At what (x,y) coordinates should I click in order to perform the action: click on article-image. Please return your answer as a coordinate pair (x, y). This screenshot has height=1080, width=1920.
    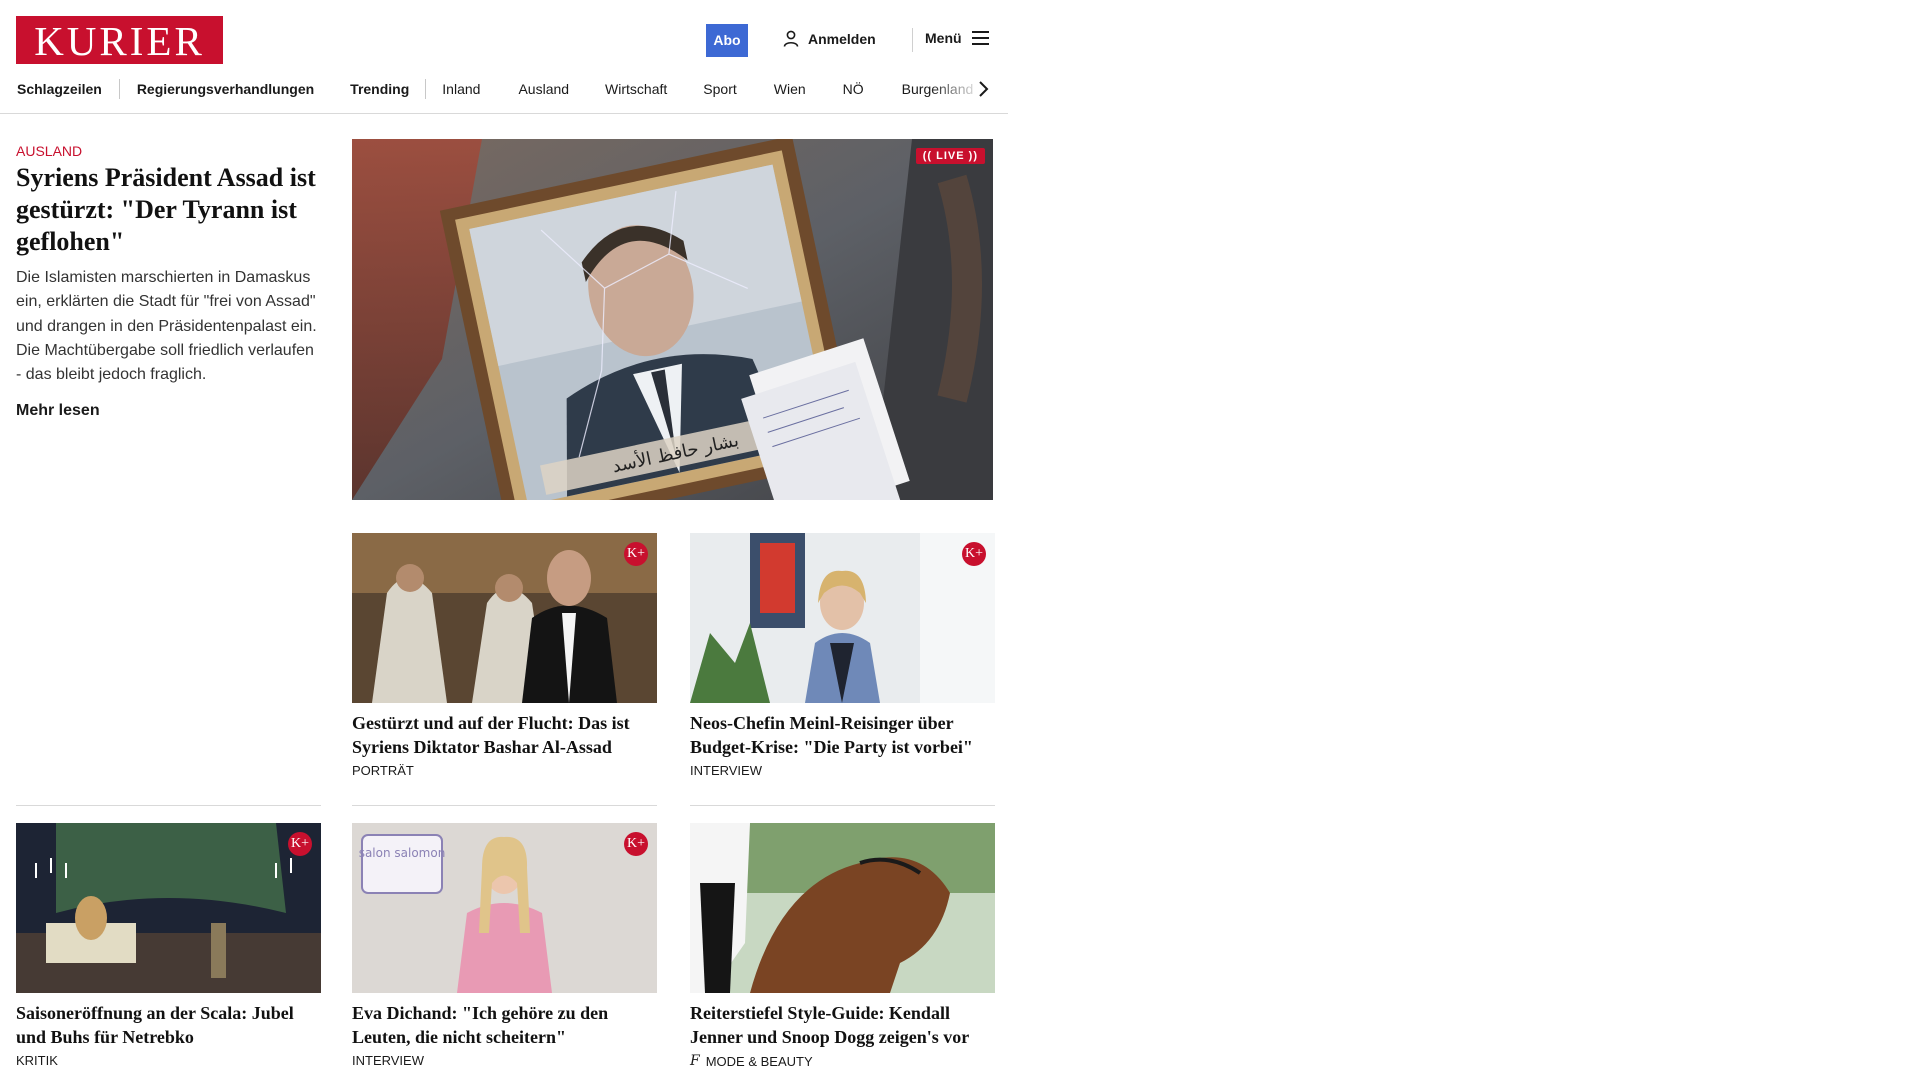
    Looking at the image, I should click on (842, 908).